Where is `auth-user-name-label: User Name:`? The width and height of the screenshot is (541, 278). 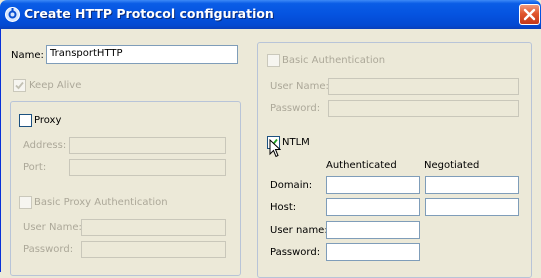
auth-user-name-label: User Name: is located at coordinates (299, 86).